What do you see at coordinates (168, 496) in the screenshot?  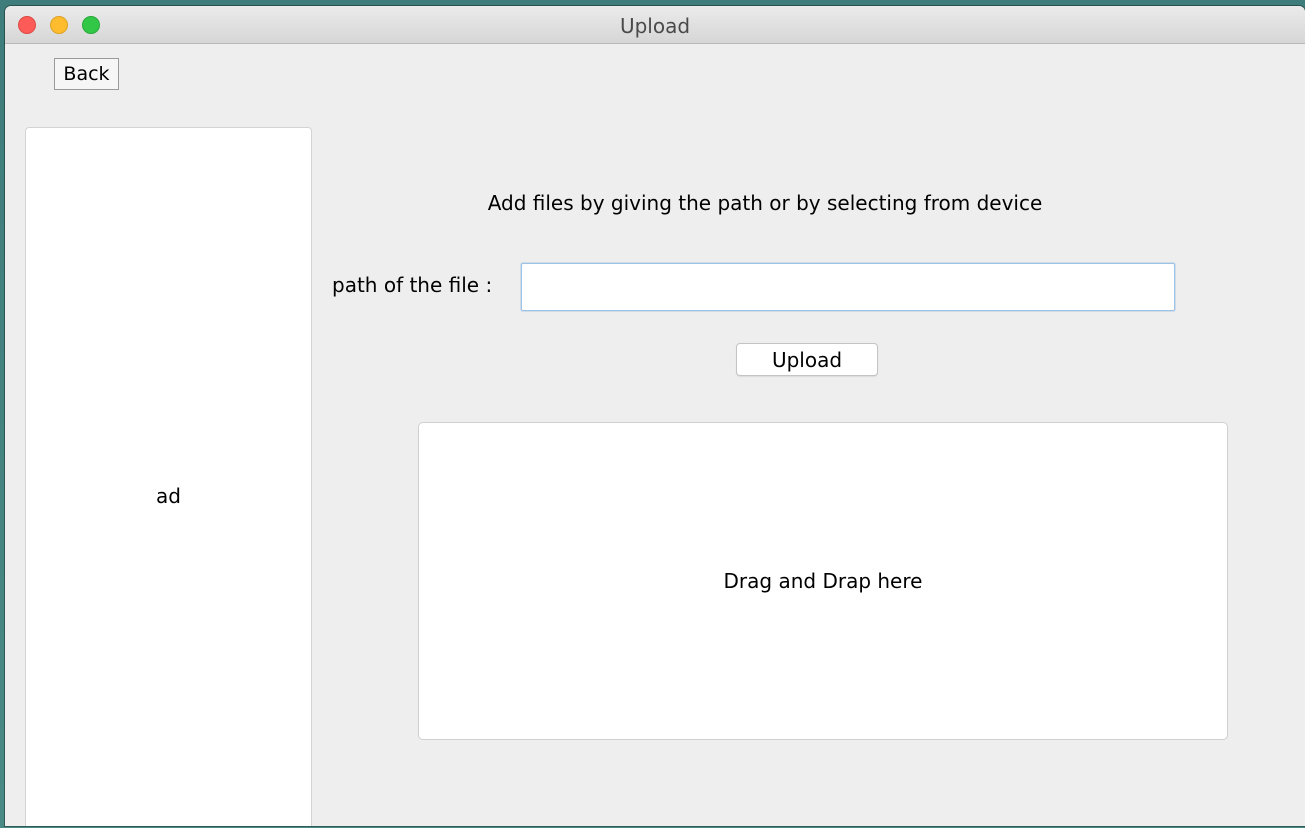 I see `ad-label: ad` at bounding box center [168, 496].